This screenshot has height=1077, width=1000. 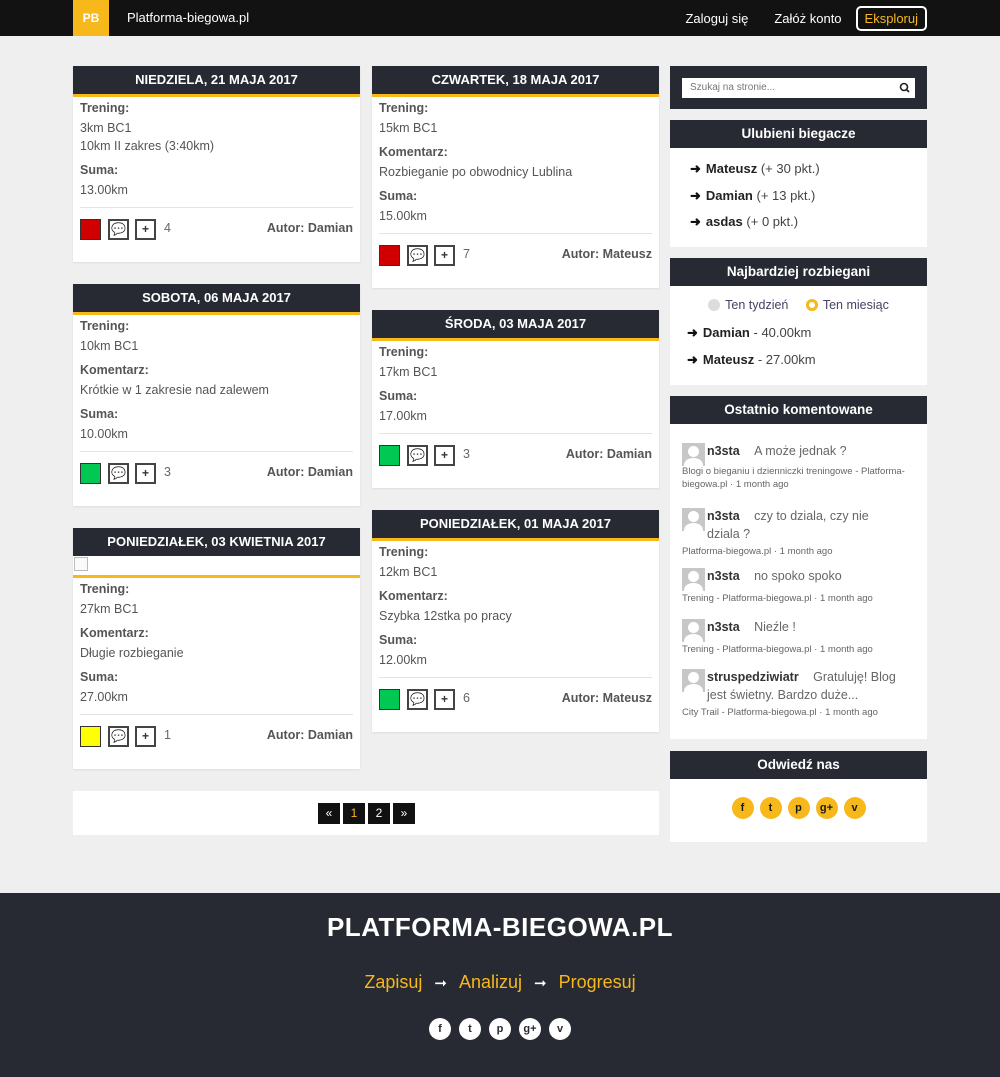 What do you see at coordinates (403, 660) in the screenshot?
I see `sum-value: 12.00km` at bounding box center [403, 660].